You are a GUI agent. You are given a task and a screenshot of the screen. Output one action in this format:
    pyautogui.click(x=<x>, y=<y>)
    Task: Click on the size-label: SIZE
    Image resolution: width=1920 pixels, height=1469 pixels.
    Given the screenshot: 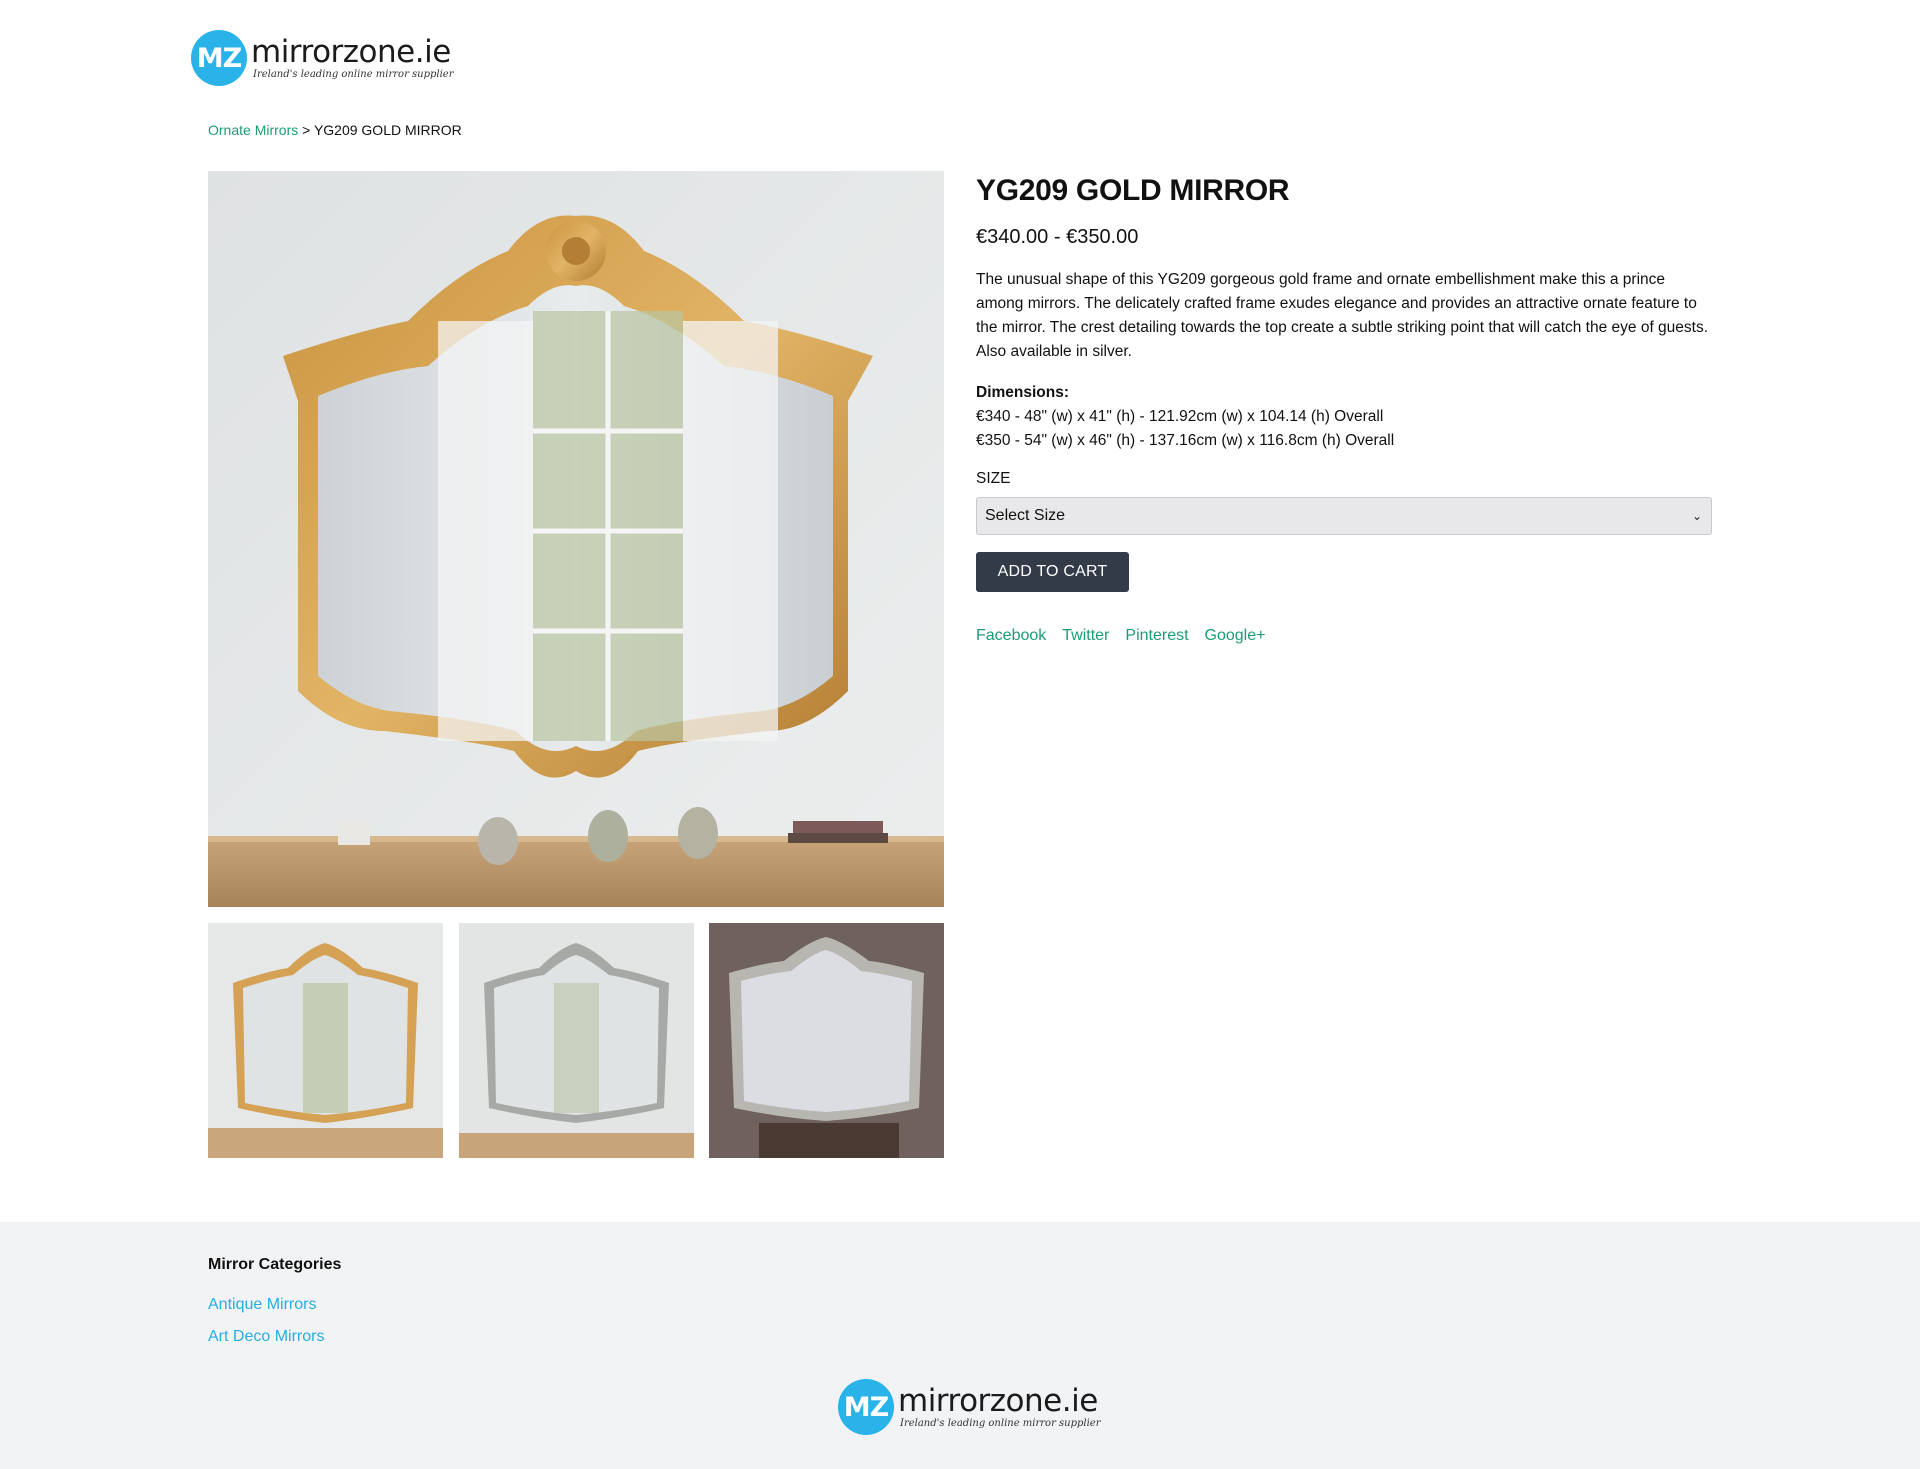 What is the action you would take?
    pyautogui.click(x=993, y=478)
    